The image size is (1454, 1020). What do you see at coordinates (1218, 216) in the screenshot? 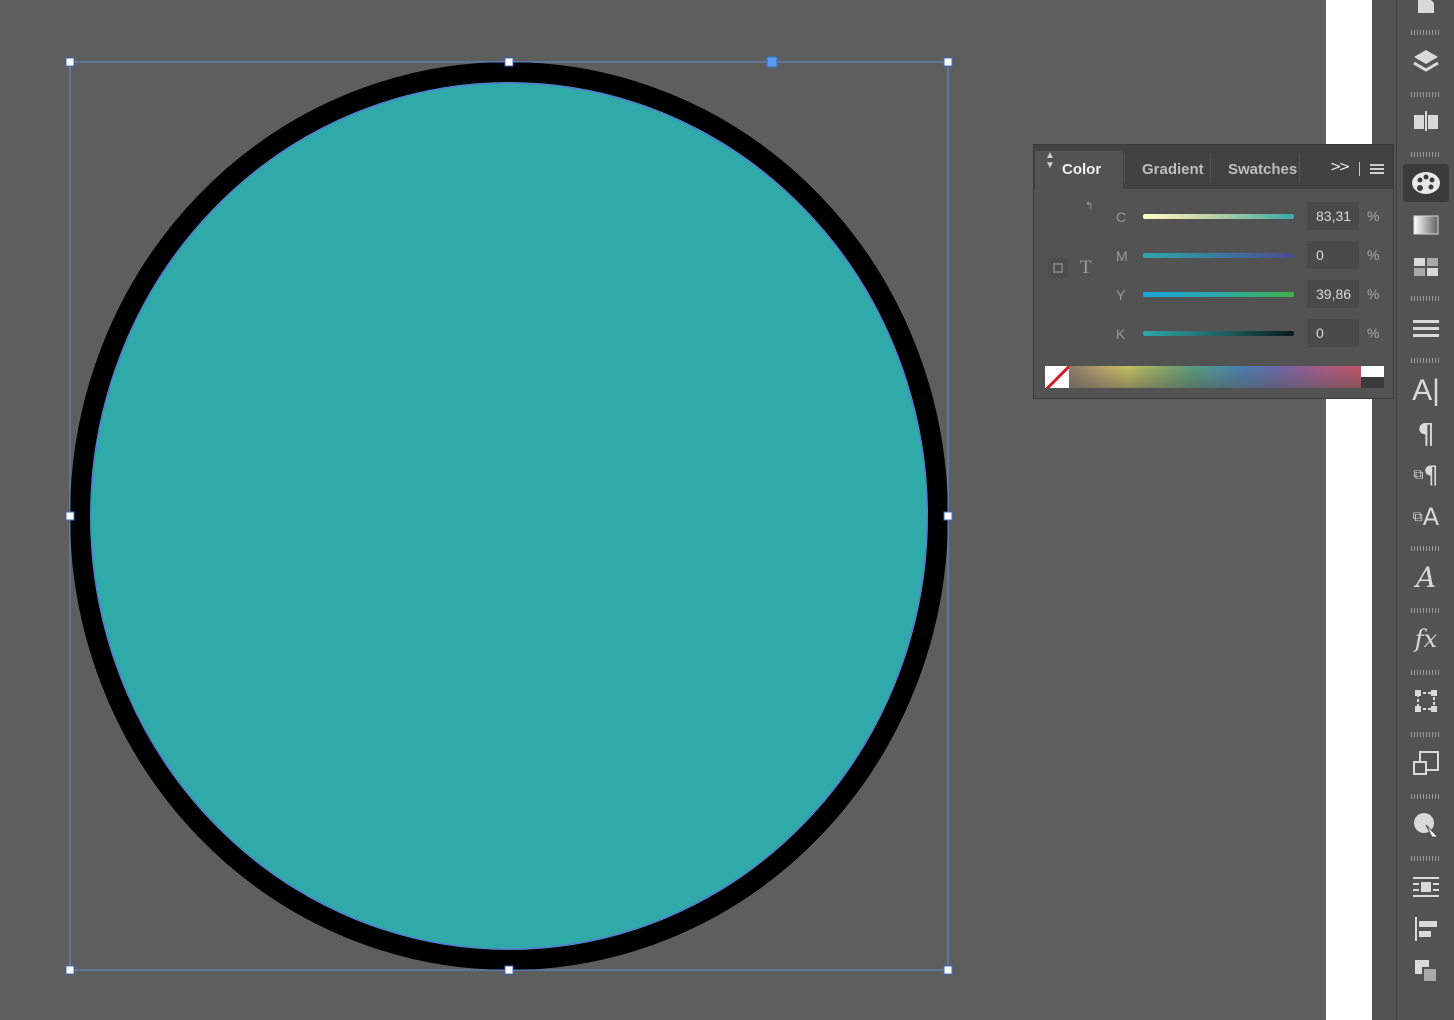
I see `cyan-slider` at bounding box center [1218, 216].